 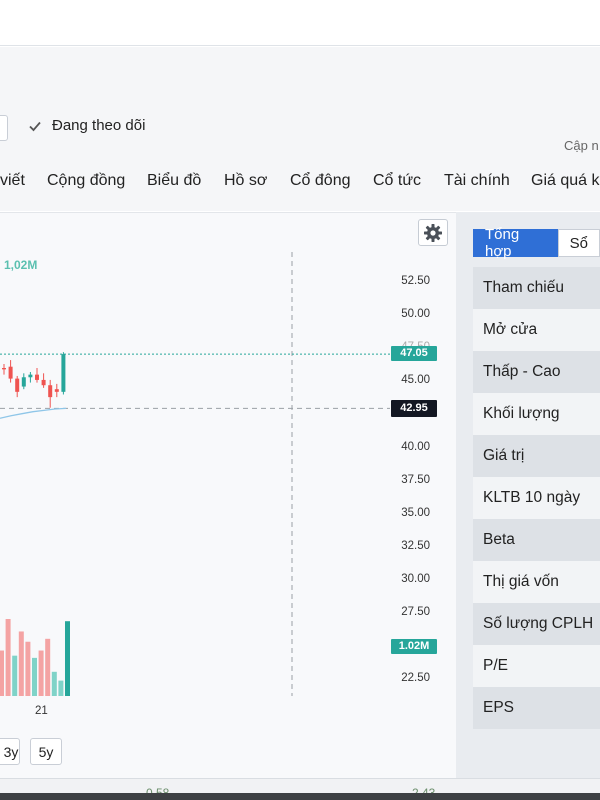 I want to click on nav-item-community: Cộng đồng, so click(x=86, y=181).